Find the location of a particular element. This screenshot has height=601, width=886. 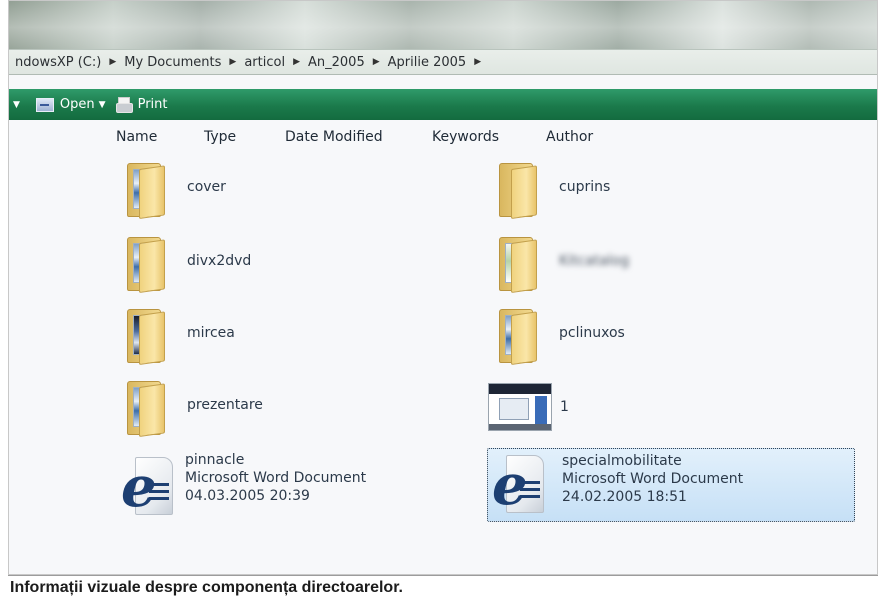

open-button: Open is located at coordinates (65, 104).